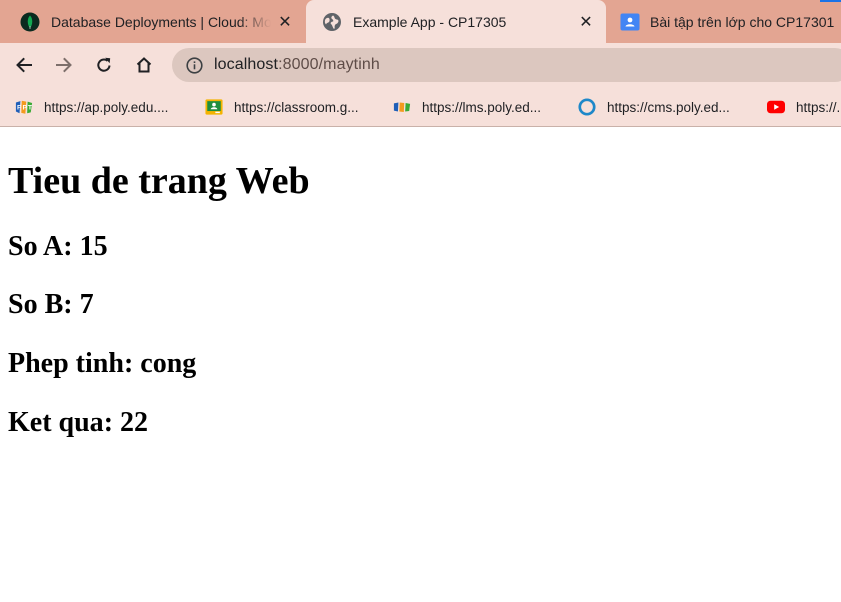 The height and width of the screenshot is (602, 841). I want to click on info-icon, so click(194, 65).